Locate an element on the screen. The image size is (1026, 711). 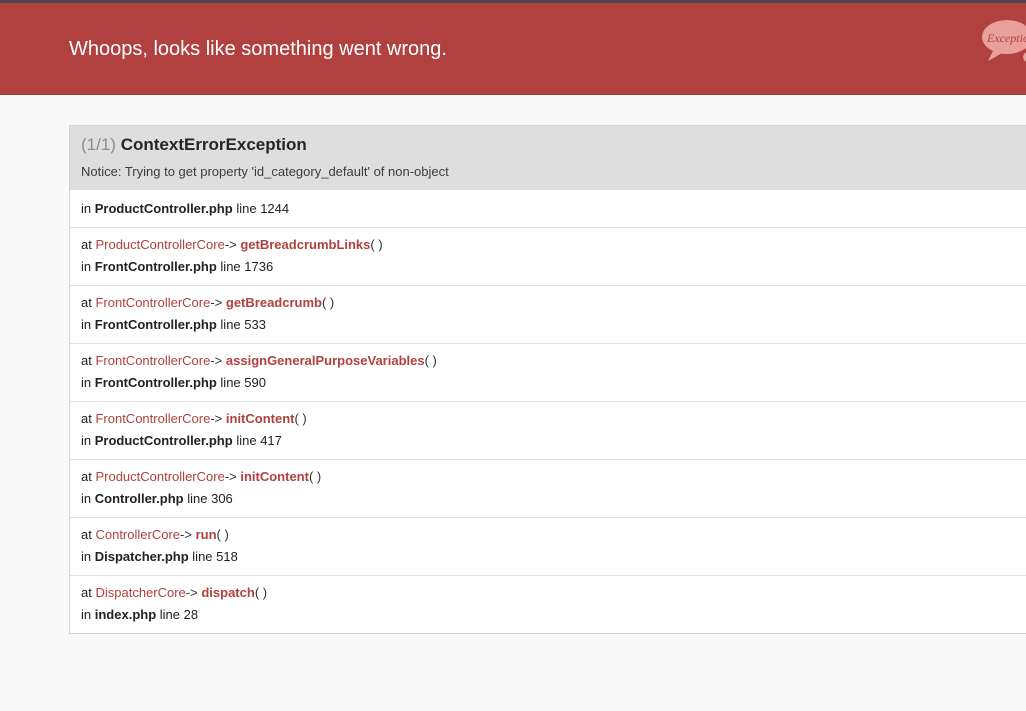
trace-method: run is located at coordinates (206, 534).